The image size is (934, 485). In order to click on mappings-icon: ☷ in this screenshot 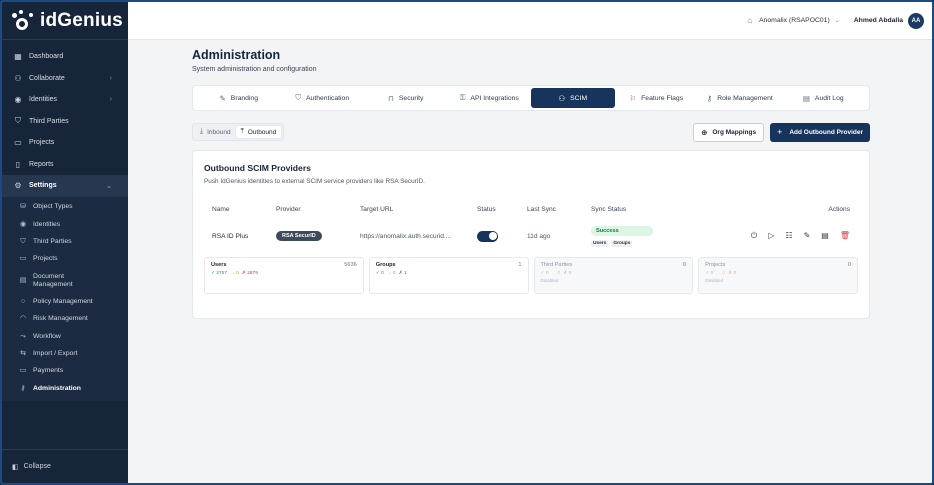, I will do `click(788, 236)`.